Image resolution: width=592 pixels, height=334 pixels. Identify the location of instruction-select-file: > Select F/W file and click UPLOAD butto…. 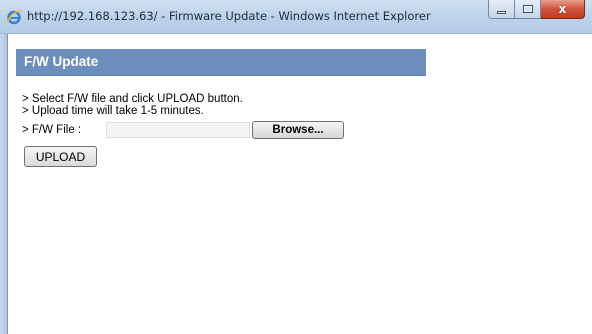
(132, 99).